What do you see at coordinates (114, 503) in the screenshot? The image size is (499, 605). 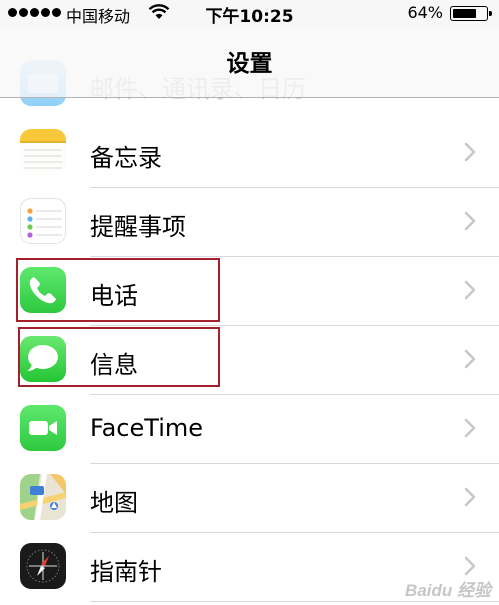 I see `settings-row-label: 地图` at bounding box center [114, 503].